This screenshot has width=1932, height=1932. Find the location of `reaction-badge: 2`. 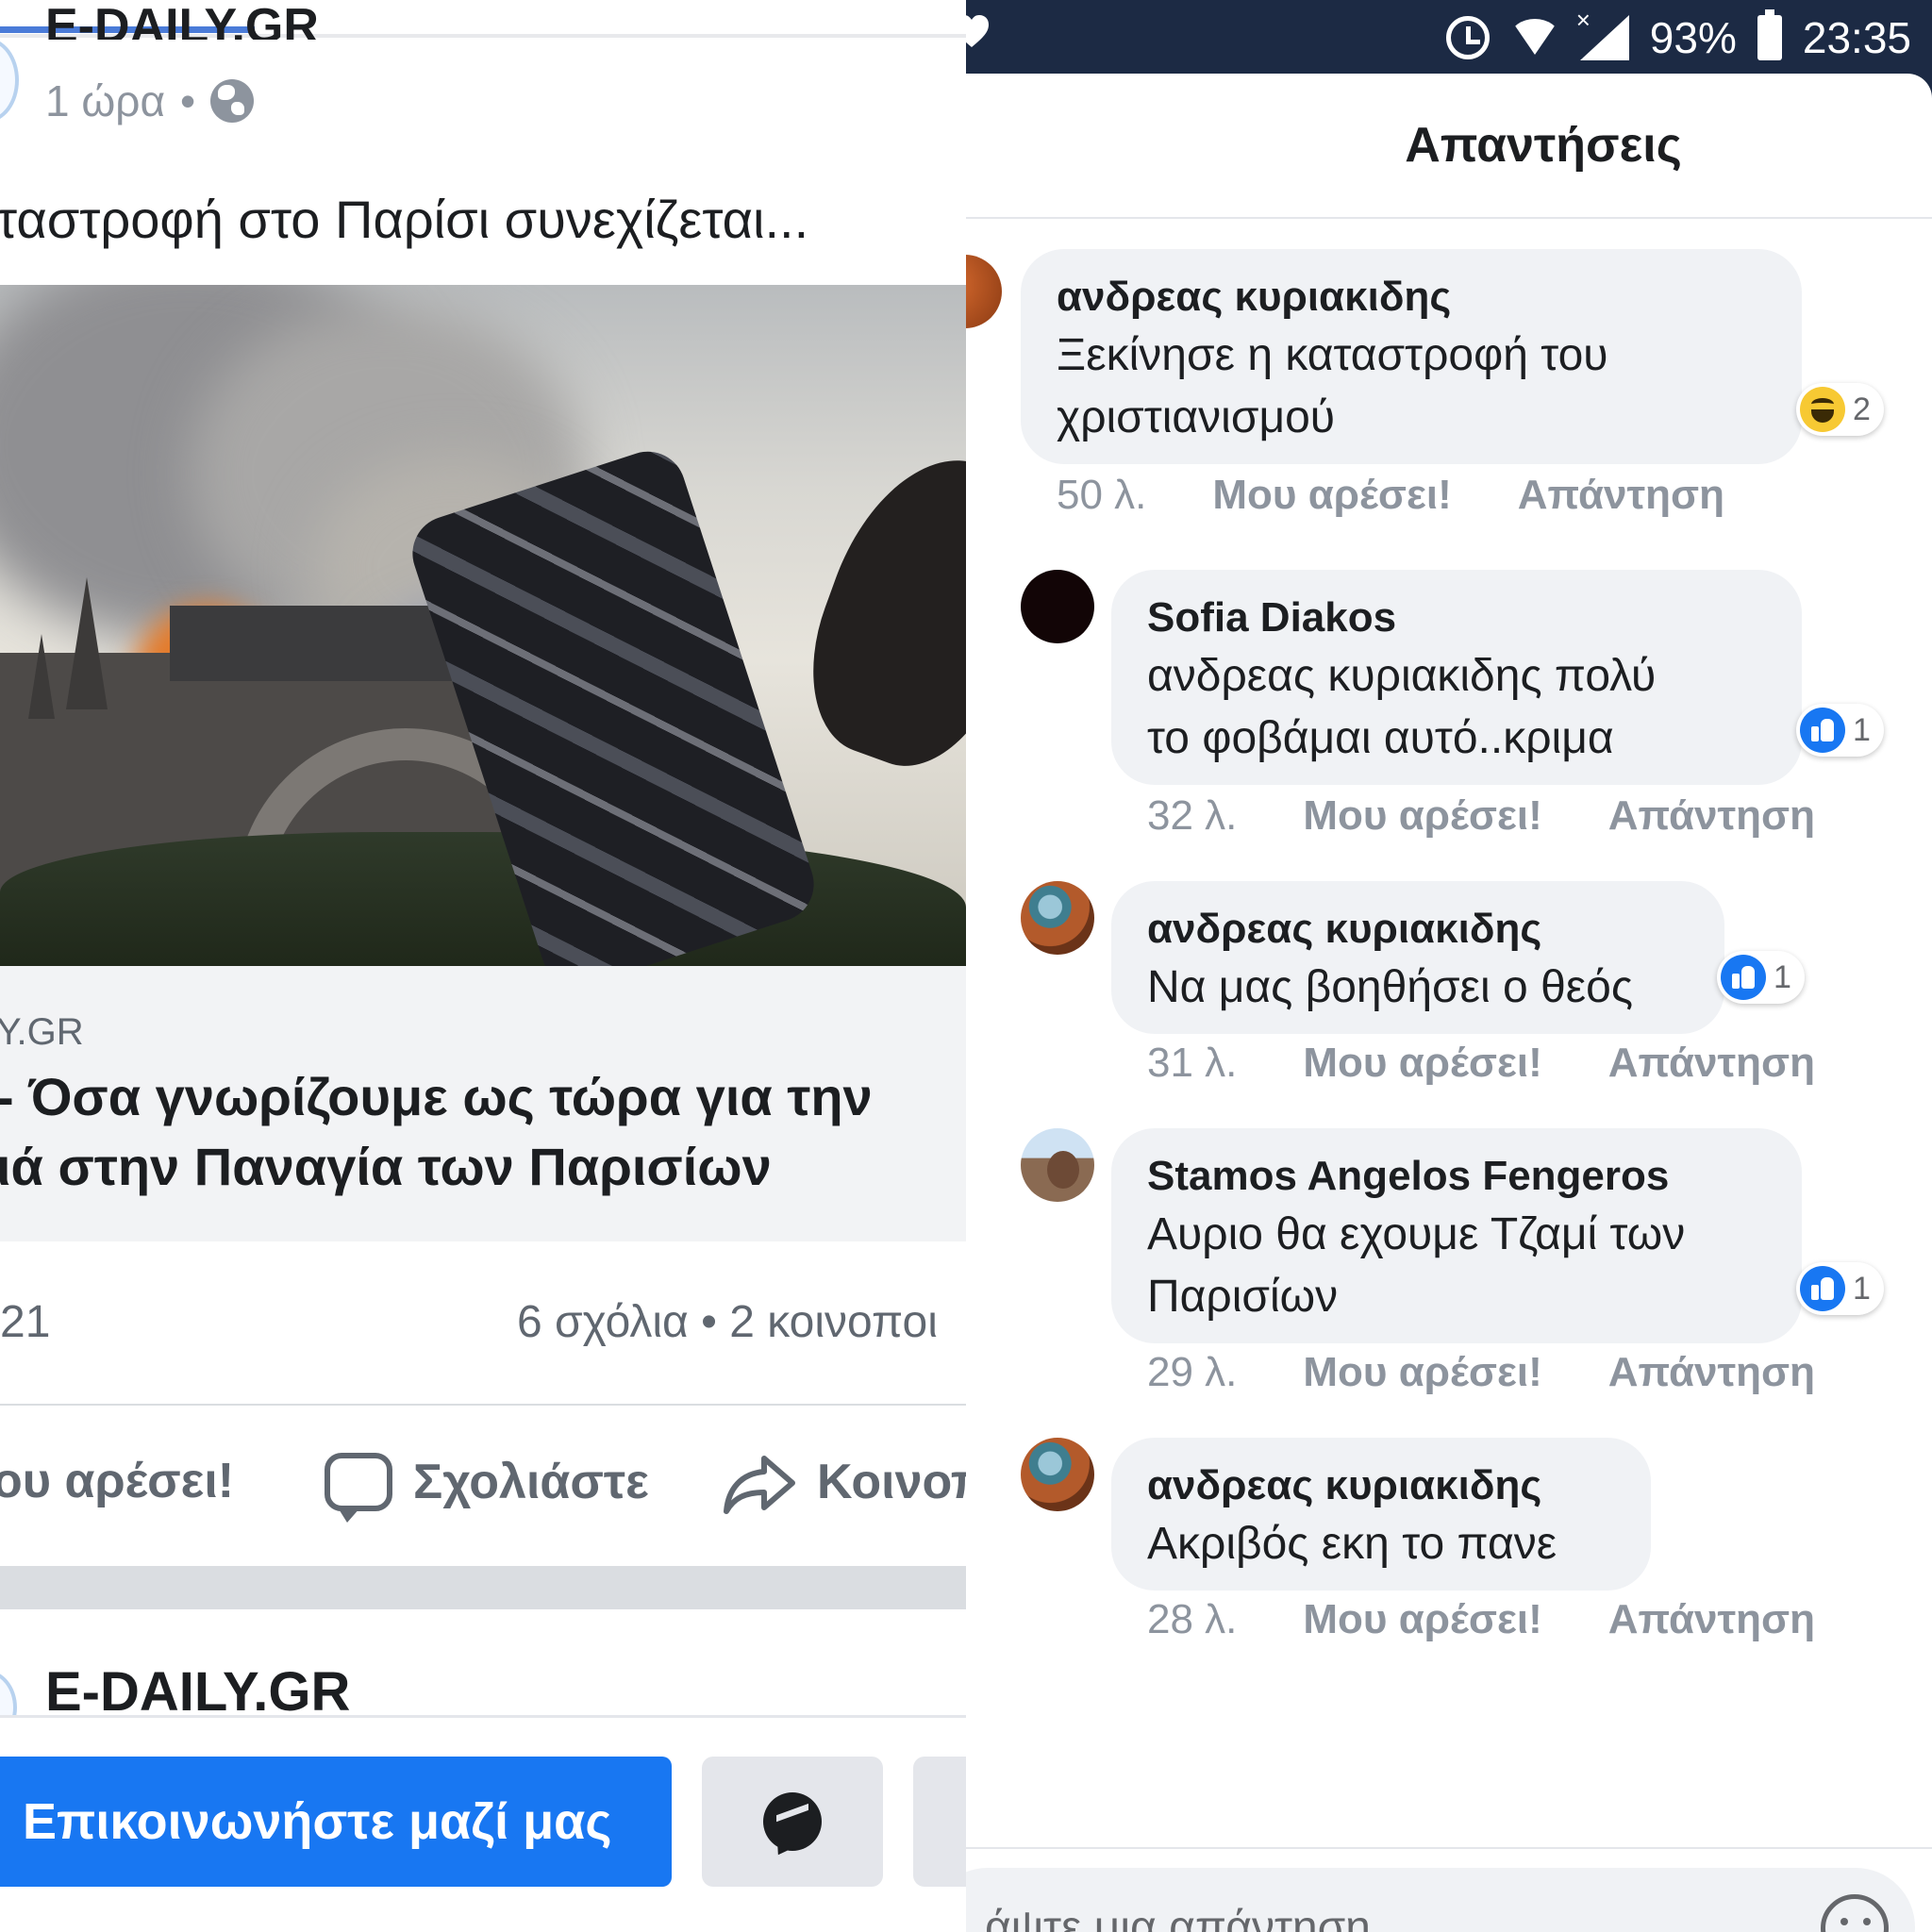

reaction-badge: 2 is located at coordinates (1840, 410).